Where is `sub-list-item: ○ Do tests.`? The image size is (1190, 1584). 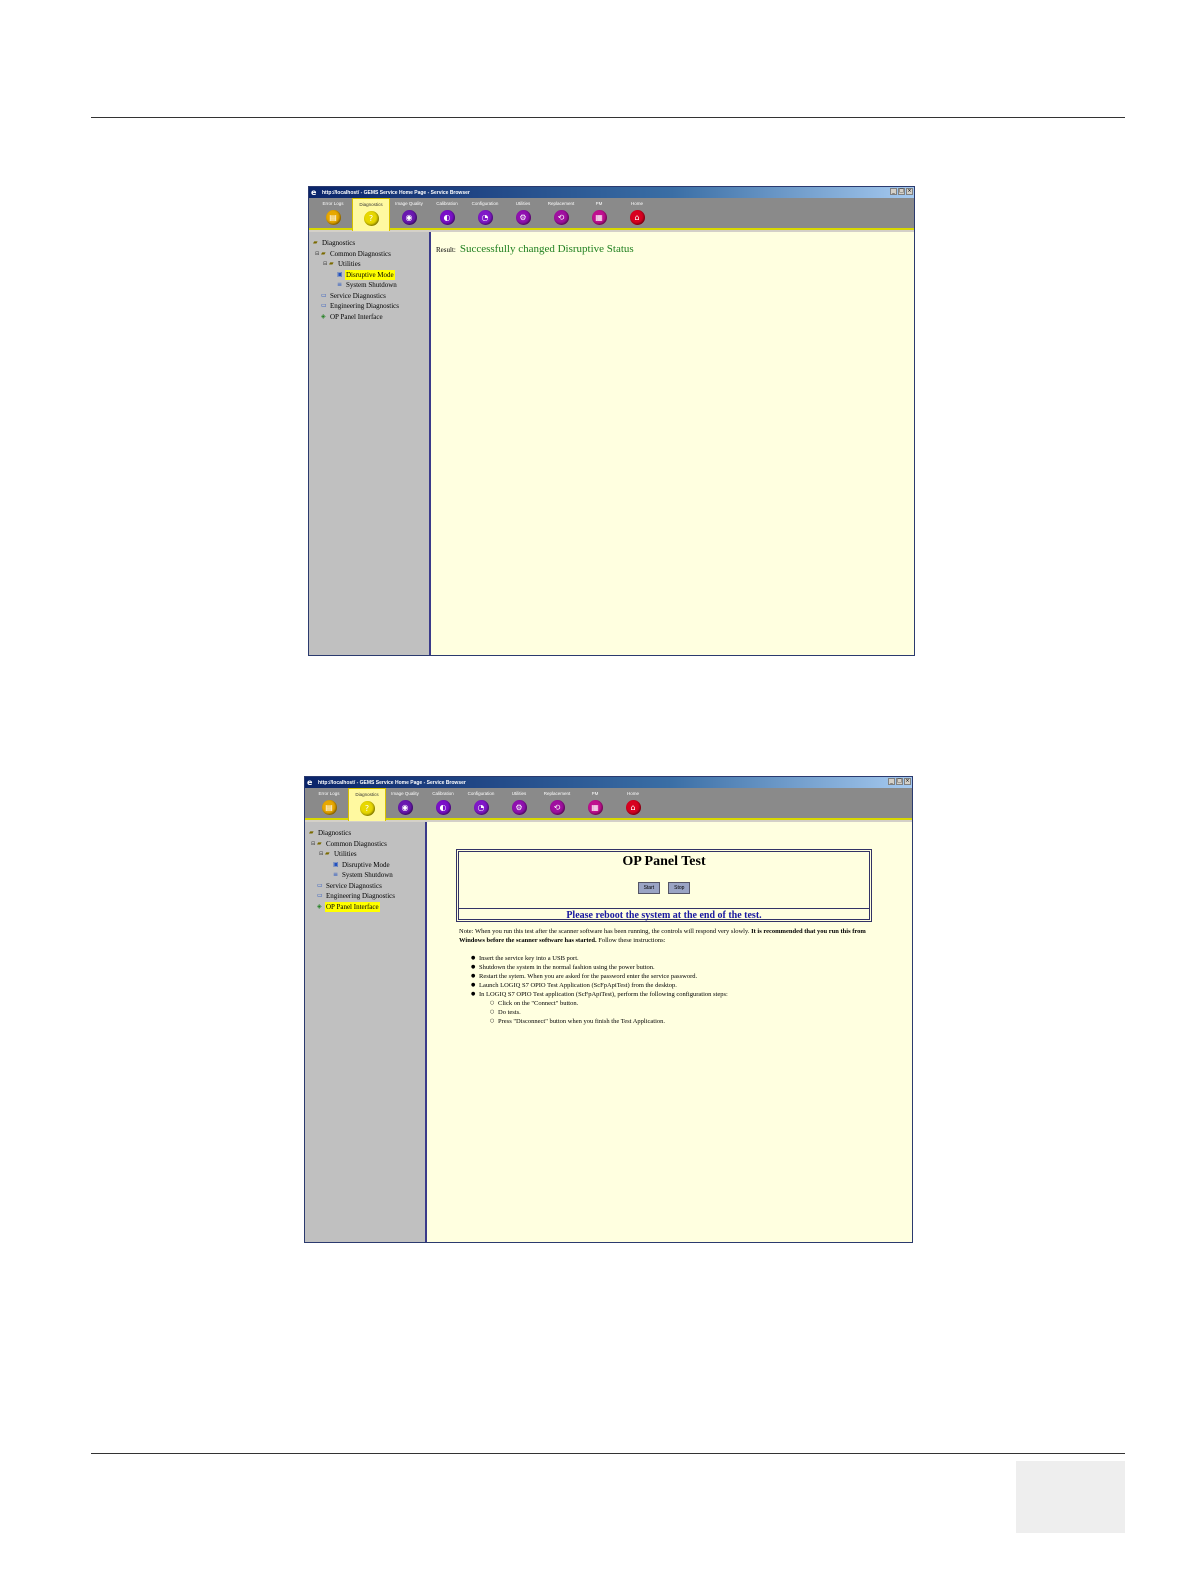 sub-list-item: ○ Do tests. is located at coordinates (505, 1012).